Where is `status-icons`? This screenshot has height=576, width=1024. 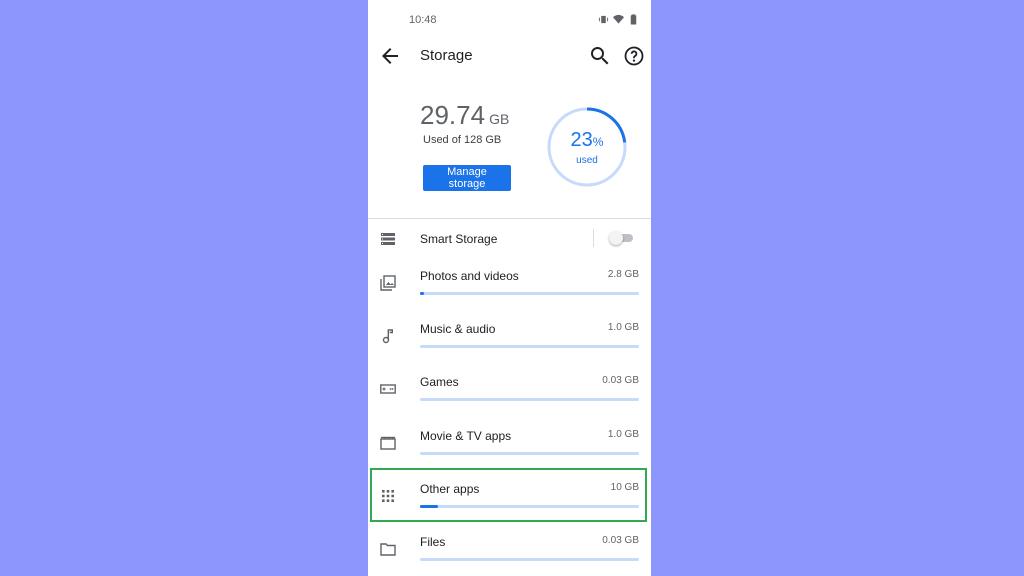
status-icons is located at coordinates (618, 18).